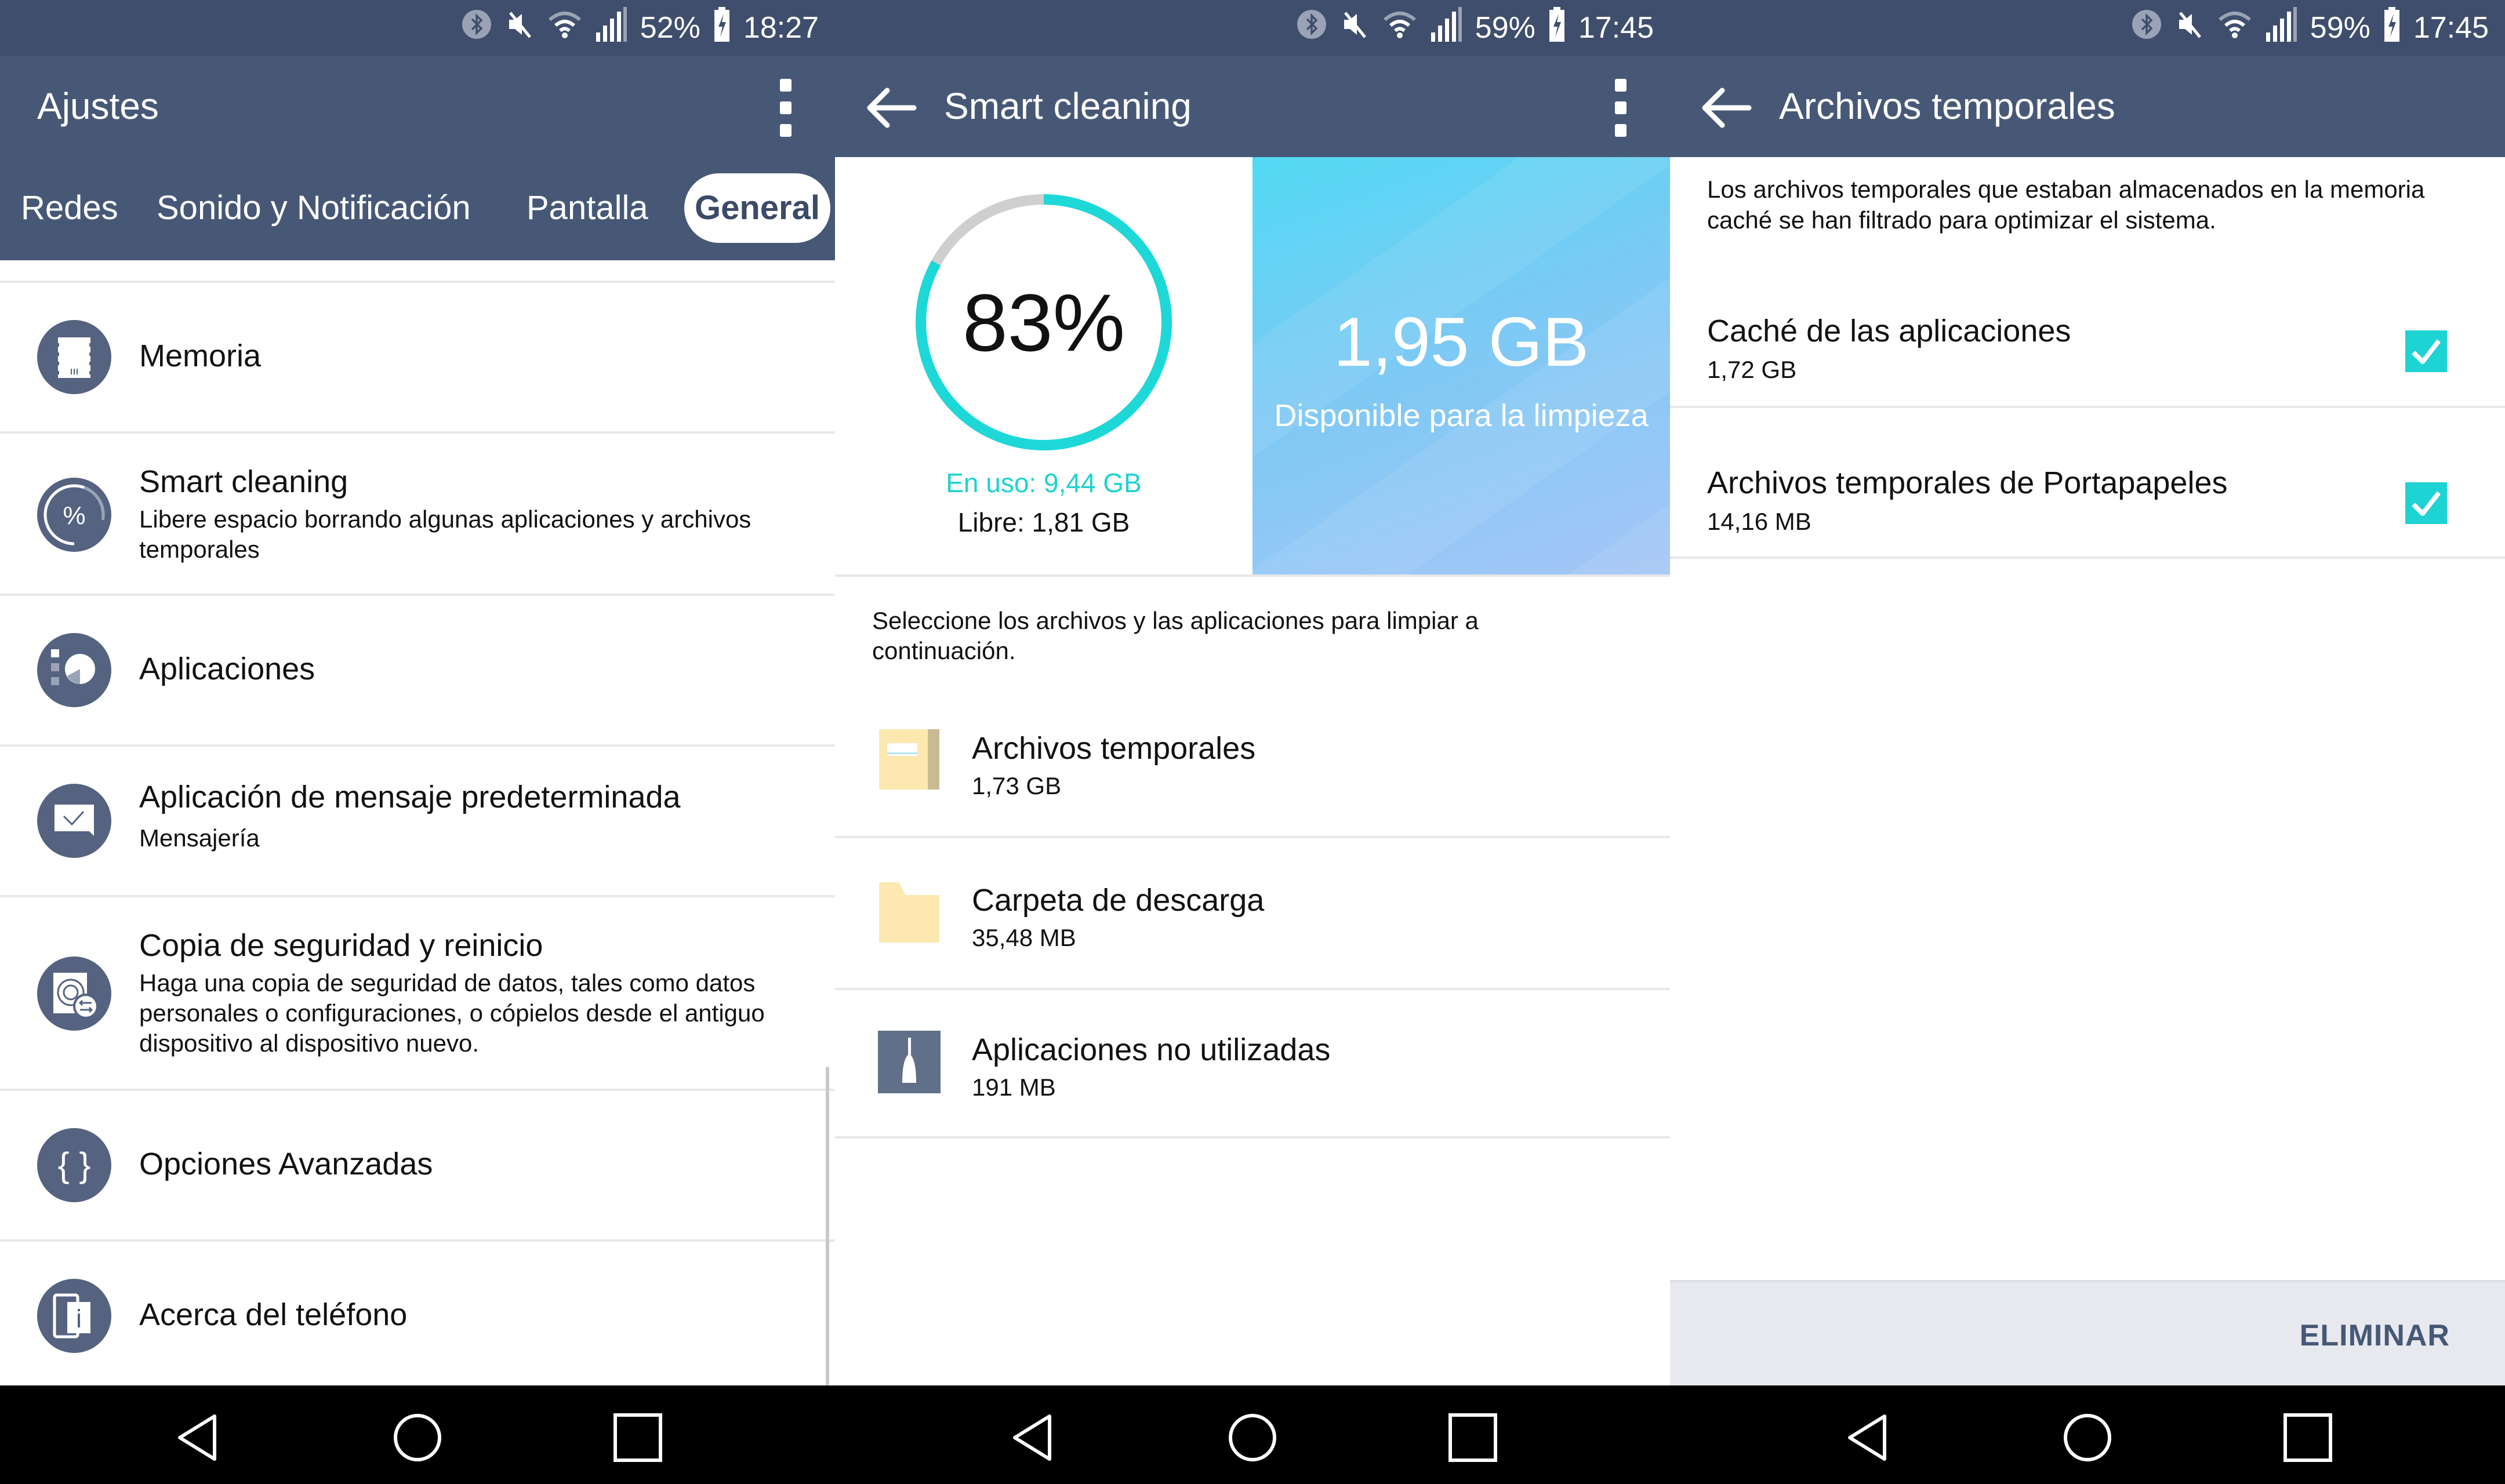  I want to click on item-title: Acerca del teléfono, so click(274, 1315).